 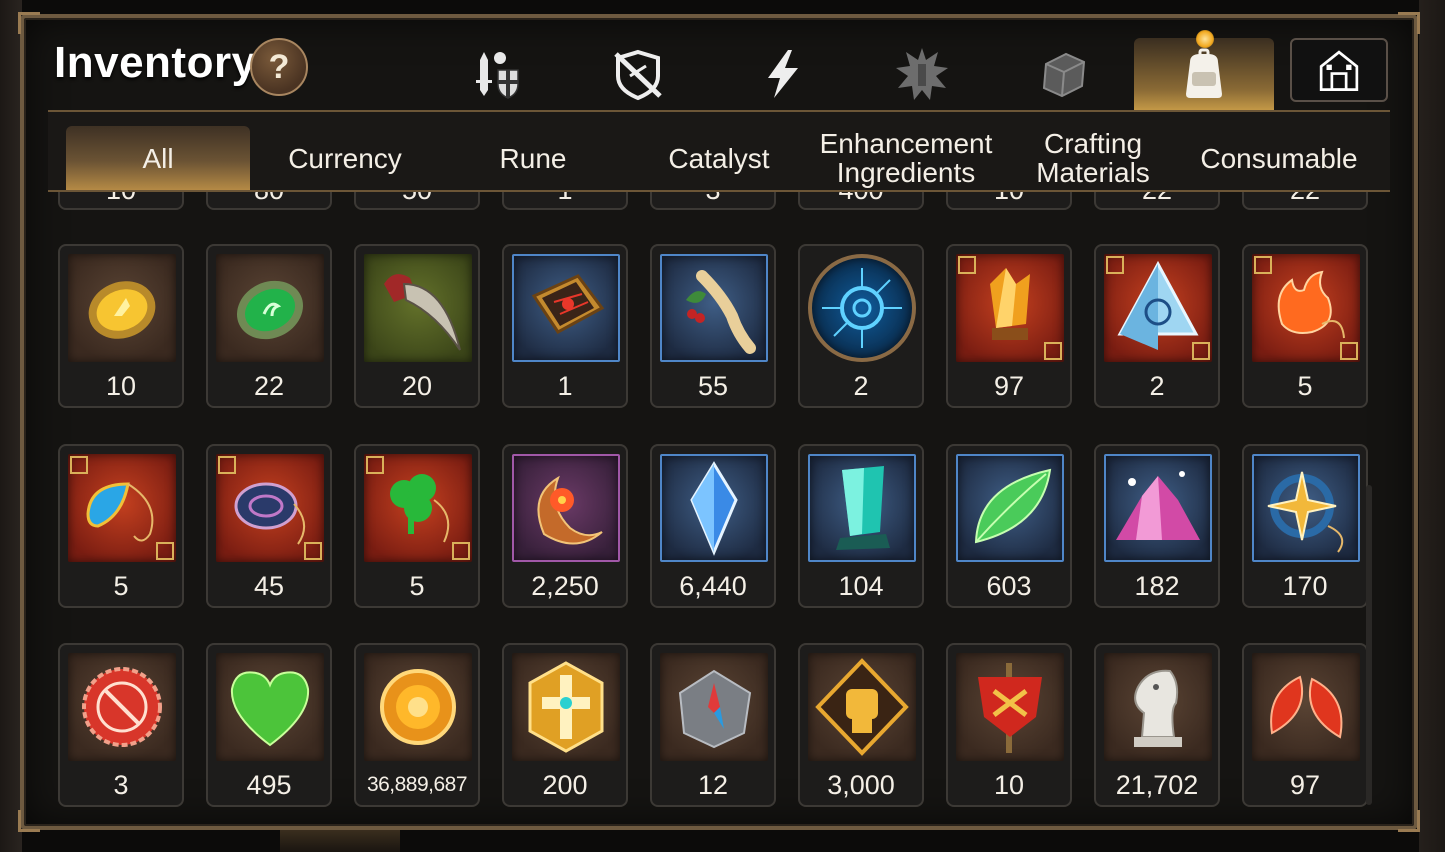 I want to click on star-amulet-icon, so click(x=1306, y=508).